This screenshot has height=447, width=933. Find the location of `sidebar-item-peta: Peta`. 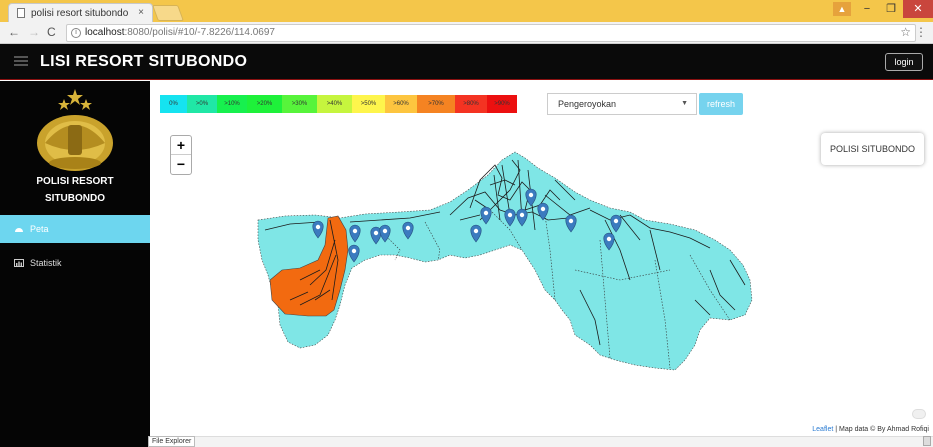

sidebar-item-peta: Peta is located at coordinates (75, 229).